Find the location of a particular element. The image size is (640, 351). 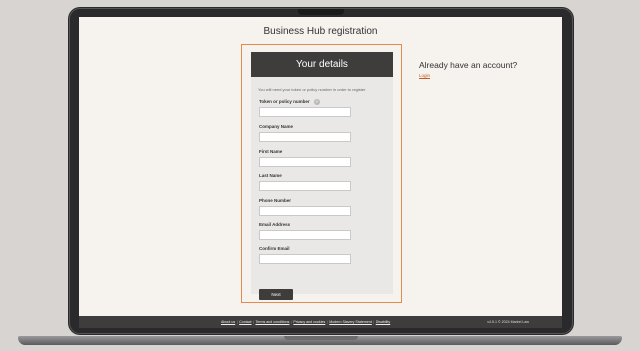

footer-link-privacy: Privacy and cookies is located at coordinates (309, 322).